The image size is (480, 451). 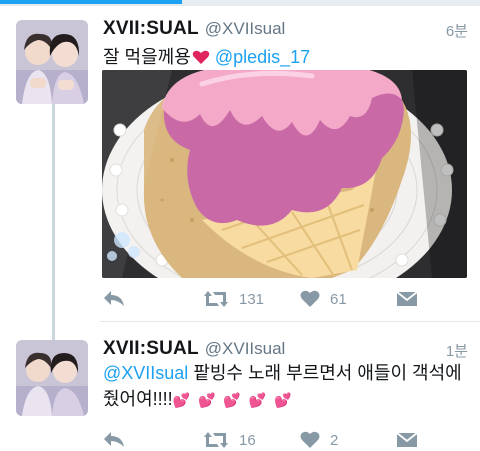 What do you see at coordinates (138, 399) in the screenshot?
I see `tweet-text-body: 줬어여!!!!` at bounding box center [138, 399].